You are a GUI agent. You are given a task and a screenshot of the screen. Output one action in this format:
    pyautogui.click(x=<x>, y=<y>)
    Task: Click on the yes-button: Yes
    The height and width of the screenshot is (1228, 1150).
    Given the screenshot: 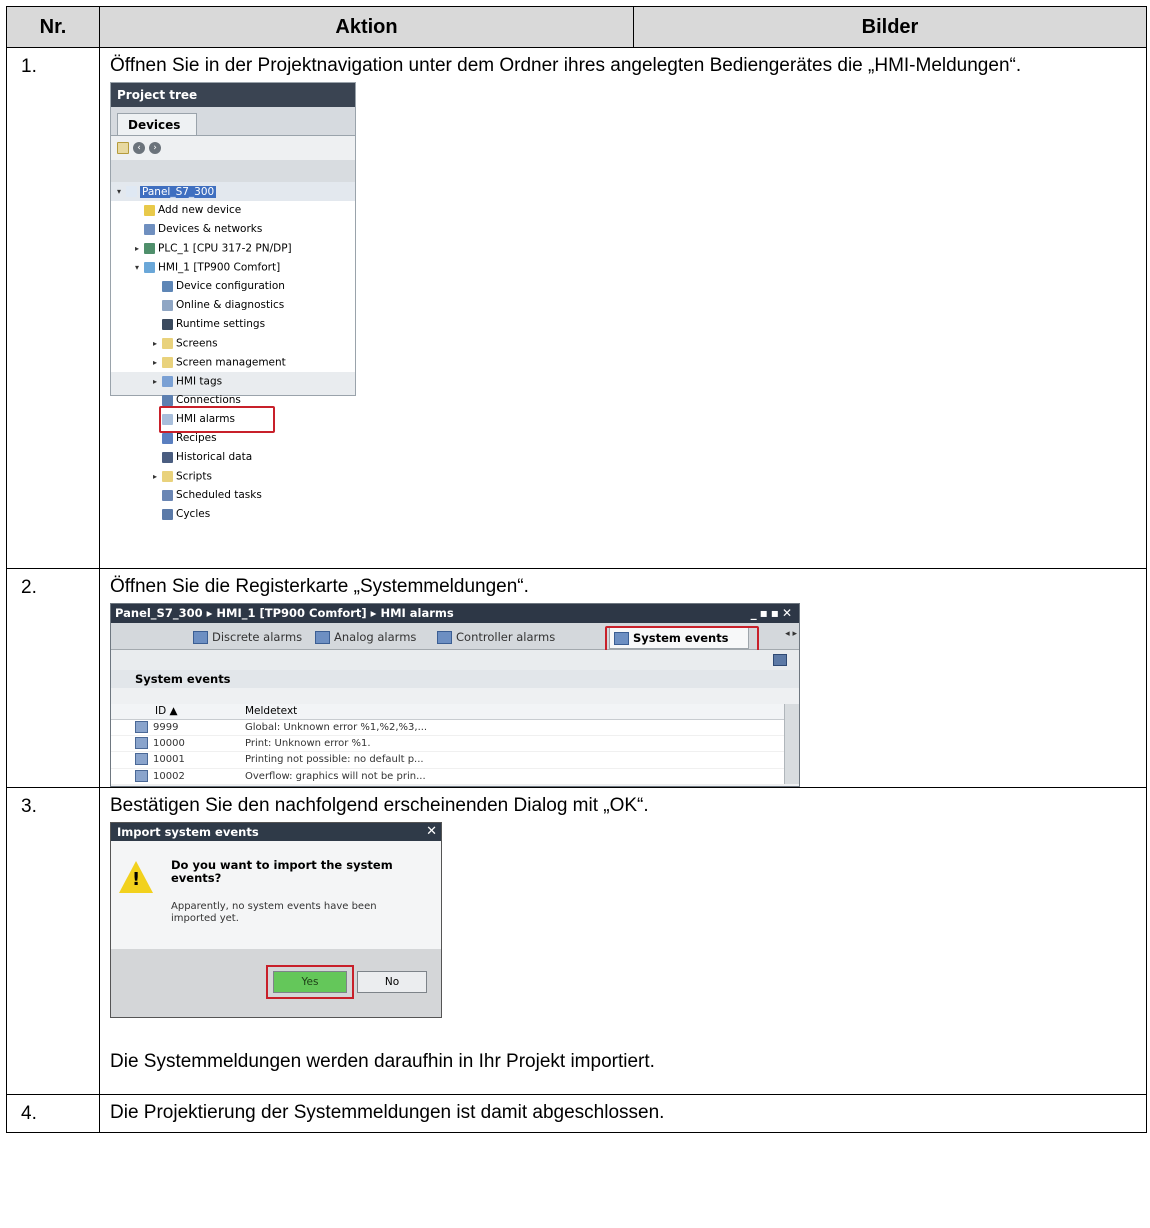 What is the action you would take?
    pyautogui.click(x=310, y=982)
    